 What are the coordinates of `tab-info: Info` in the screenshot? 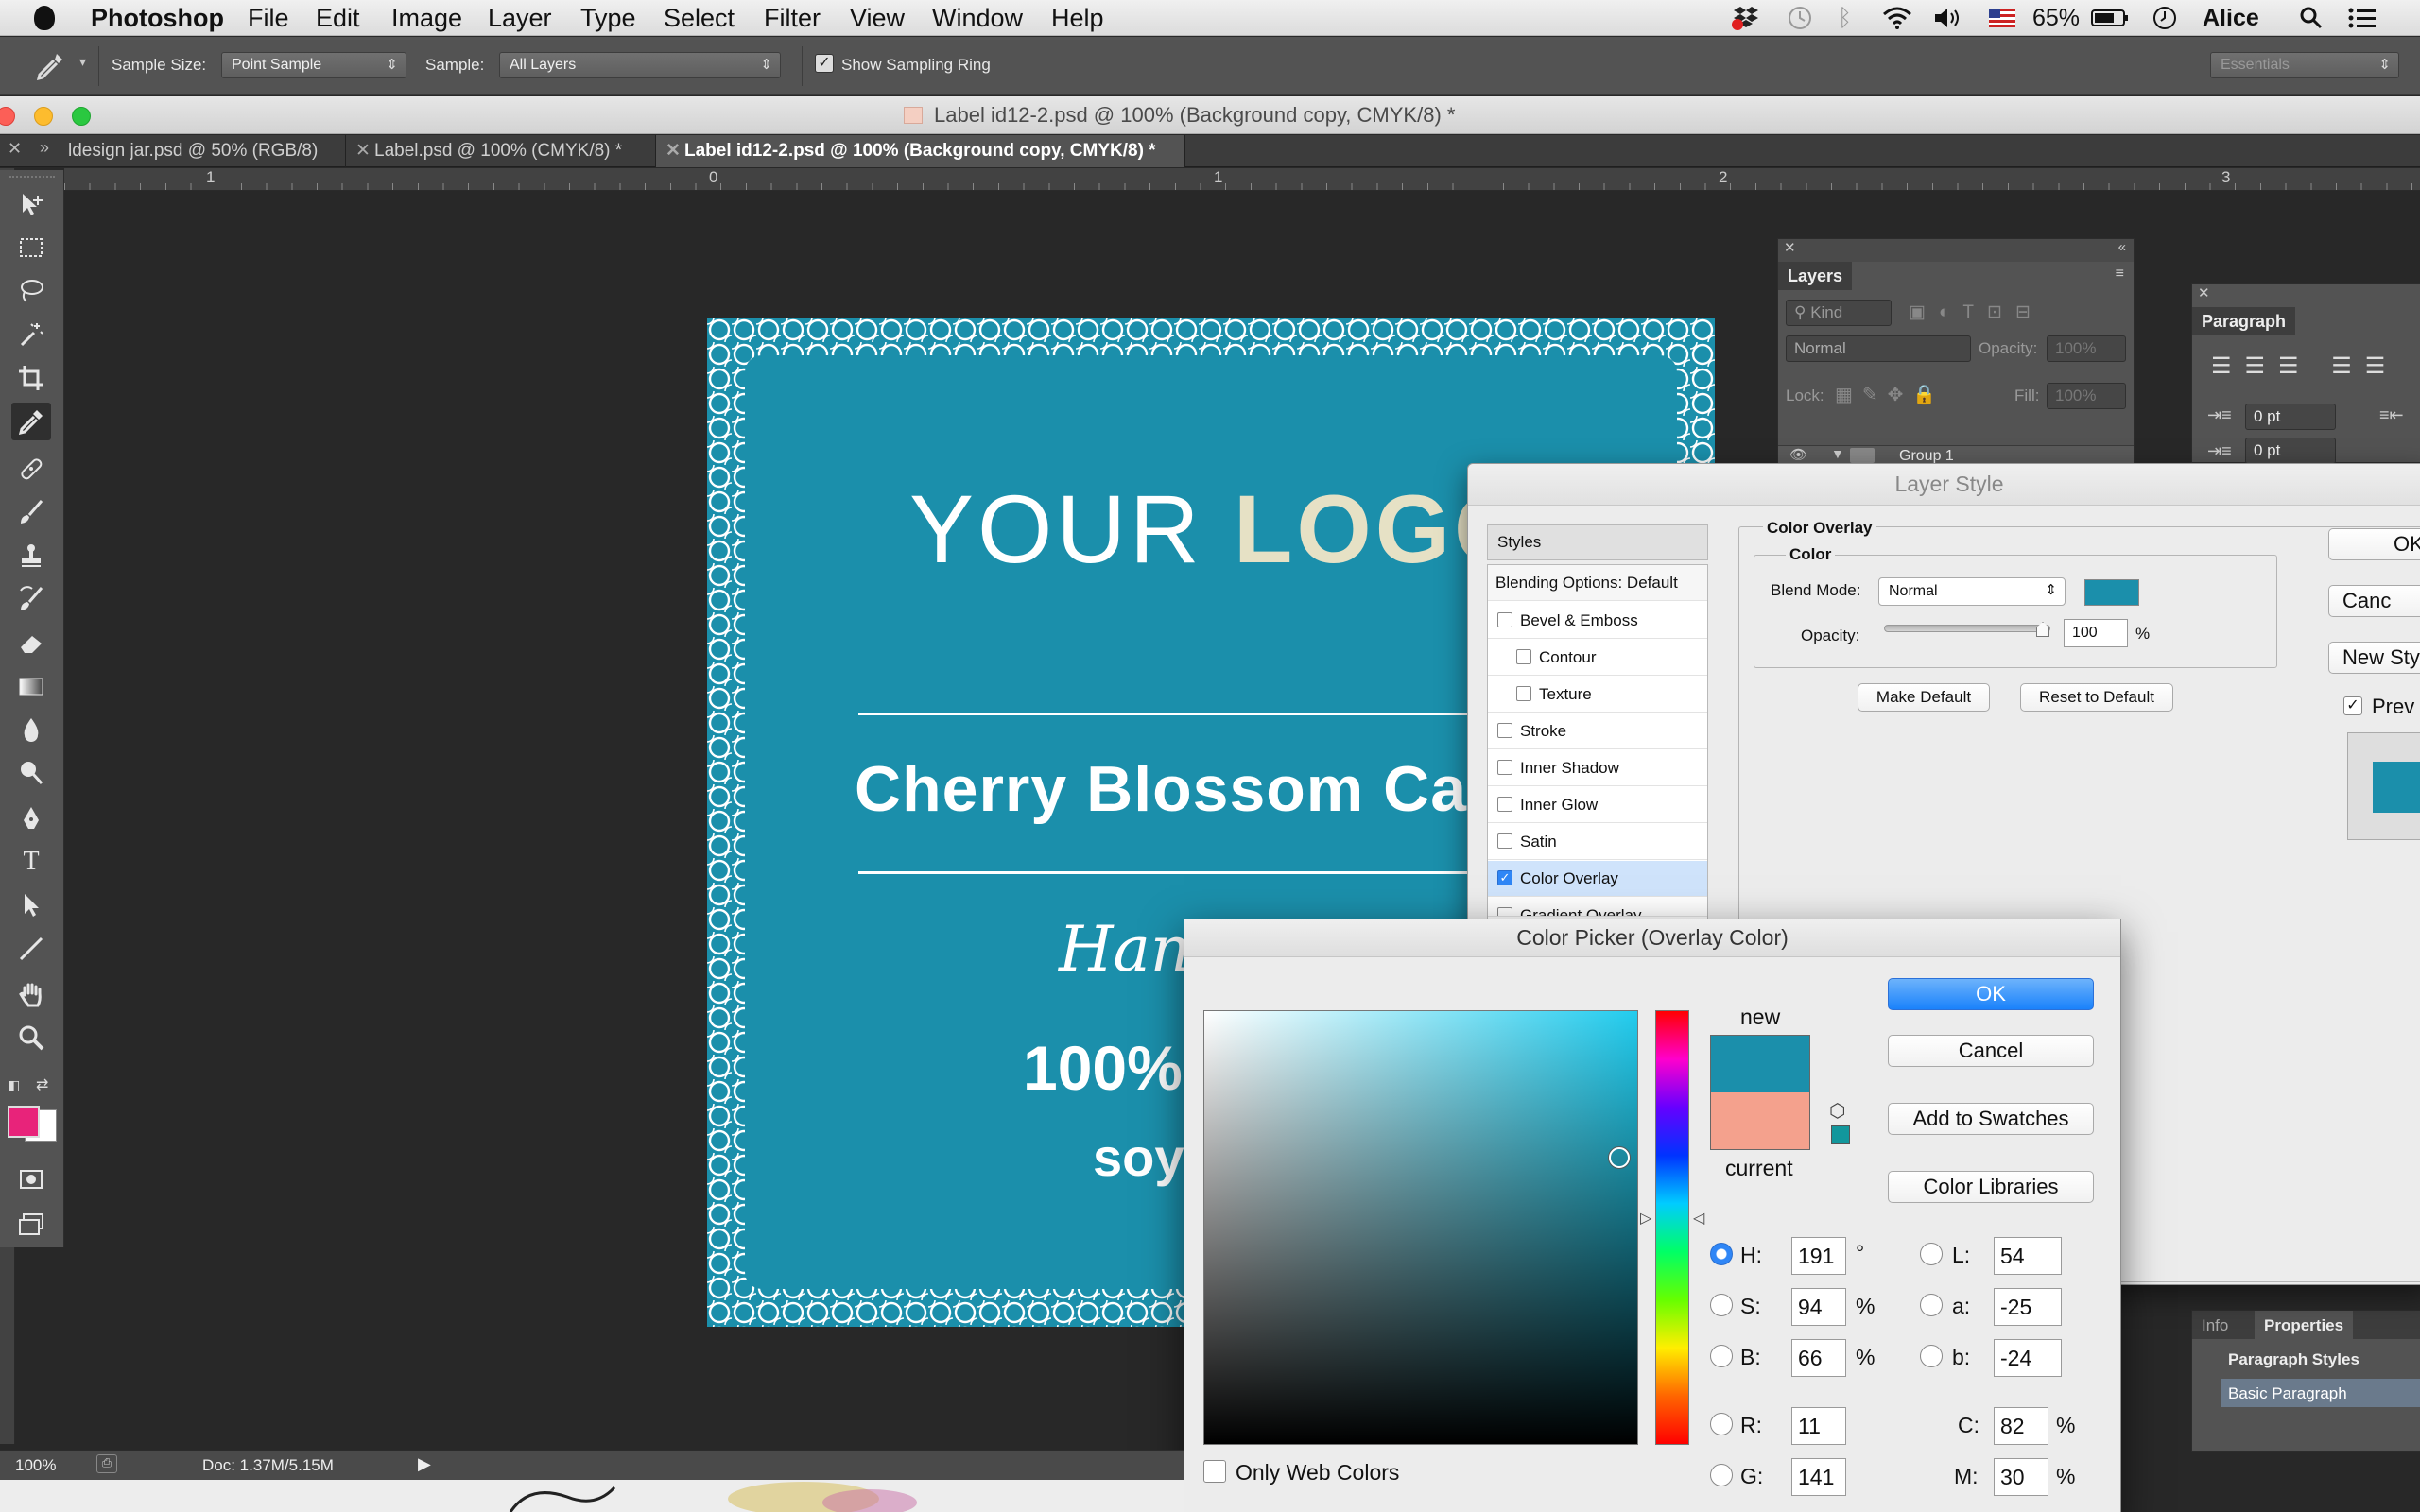 It's located at (2215, 1325).